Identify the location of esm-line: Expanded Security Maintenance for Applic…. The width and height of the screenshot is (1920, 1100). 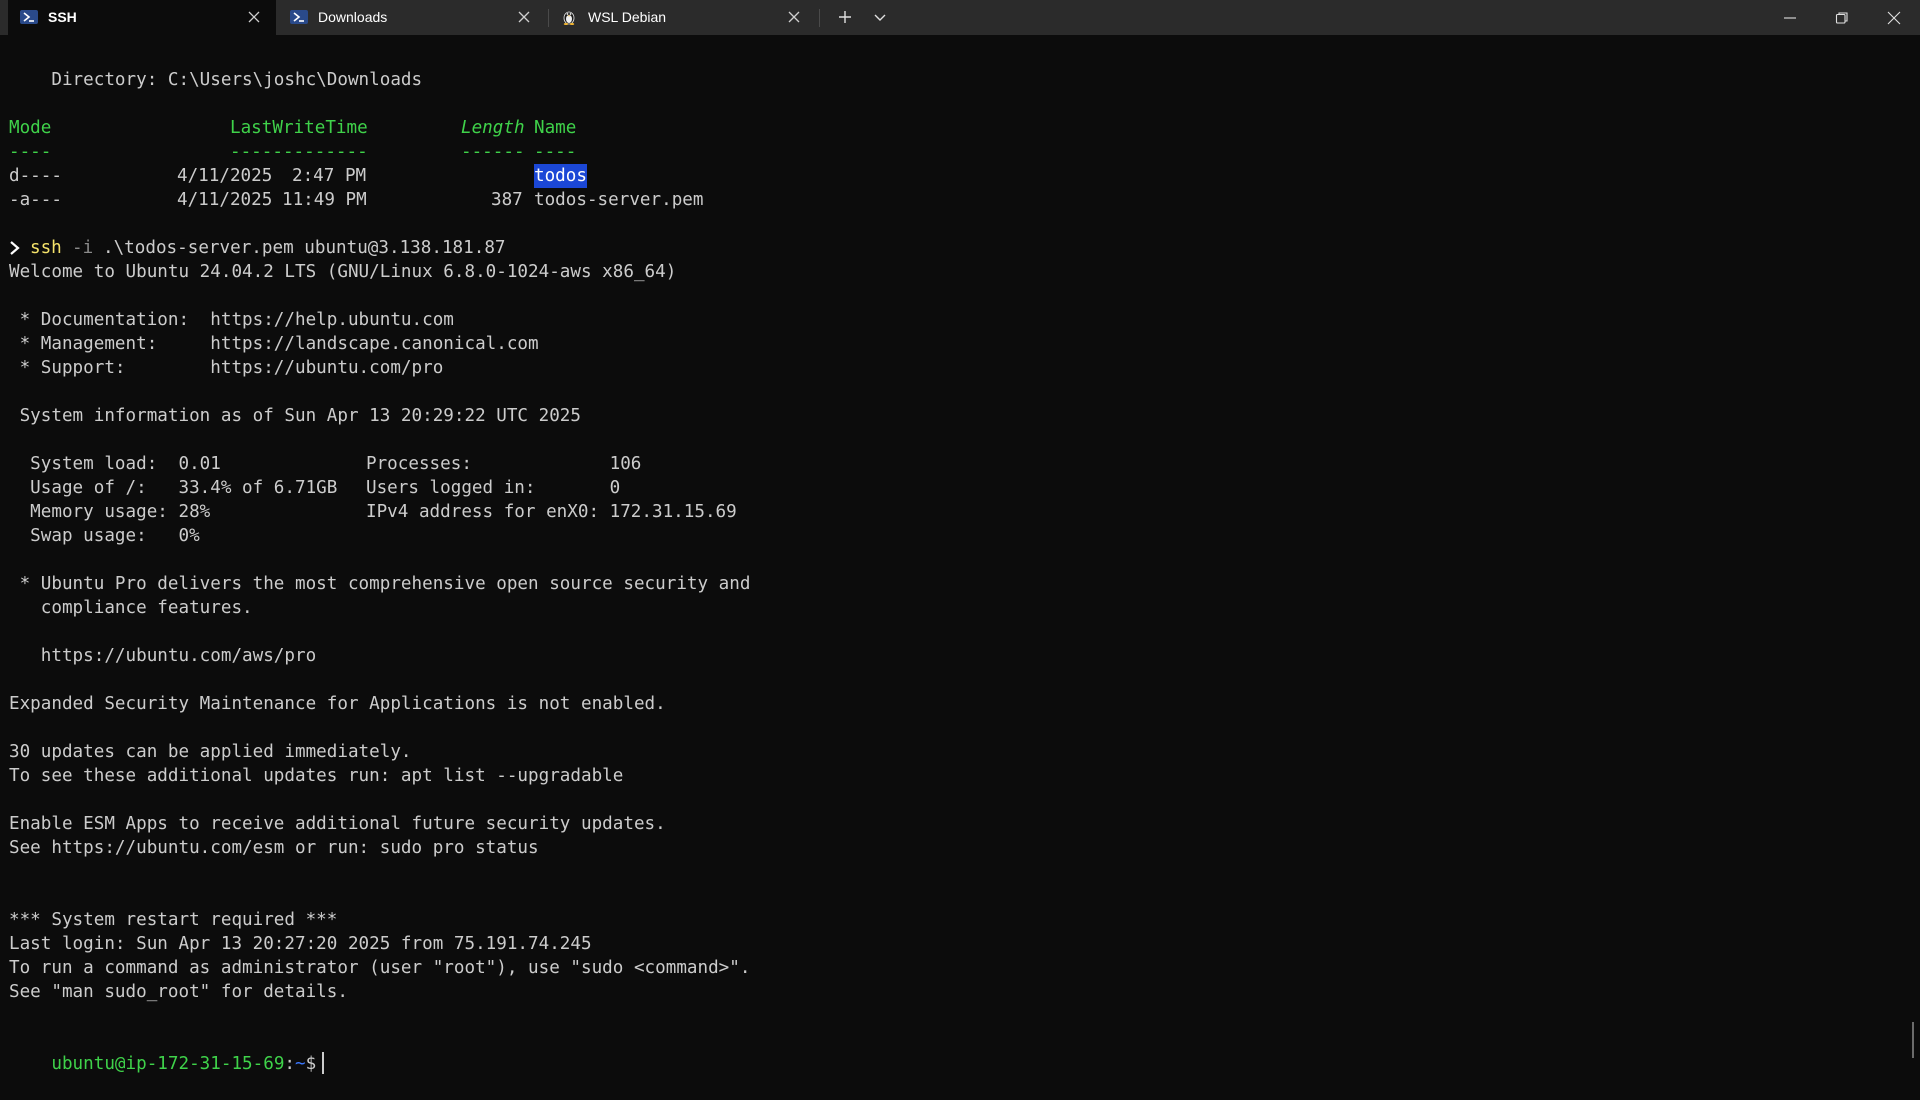
(337, 704).